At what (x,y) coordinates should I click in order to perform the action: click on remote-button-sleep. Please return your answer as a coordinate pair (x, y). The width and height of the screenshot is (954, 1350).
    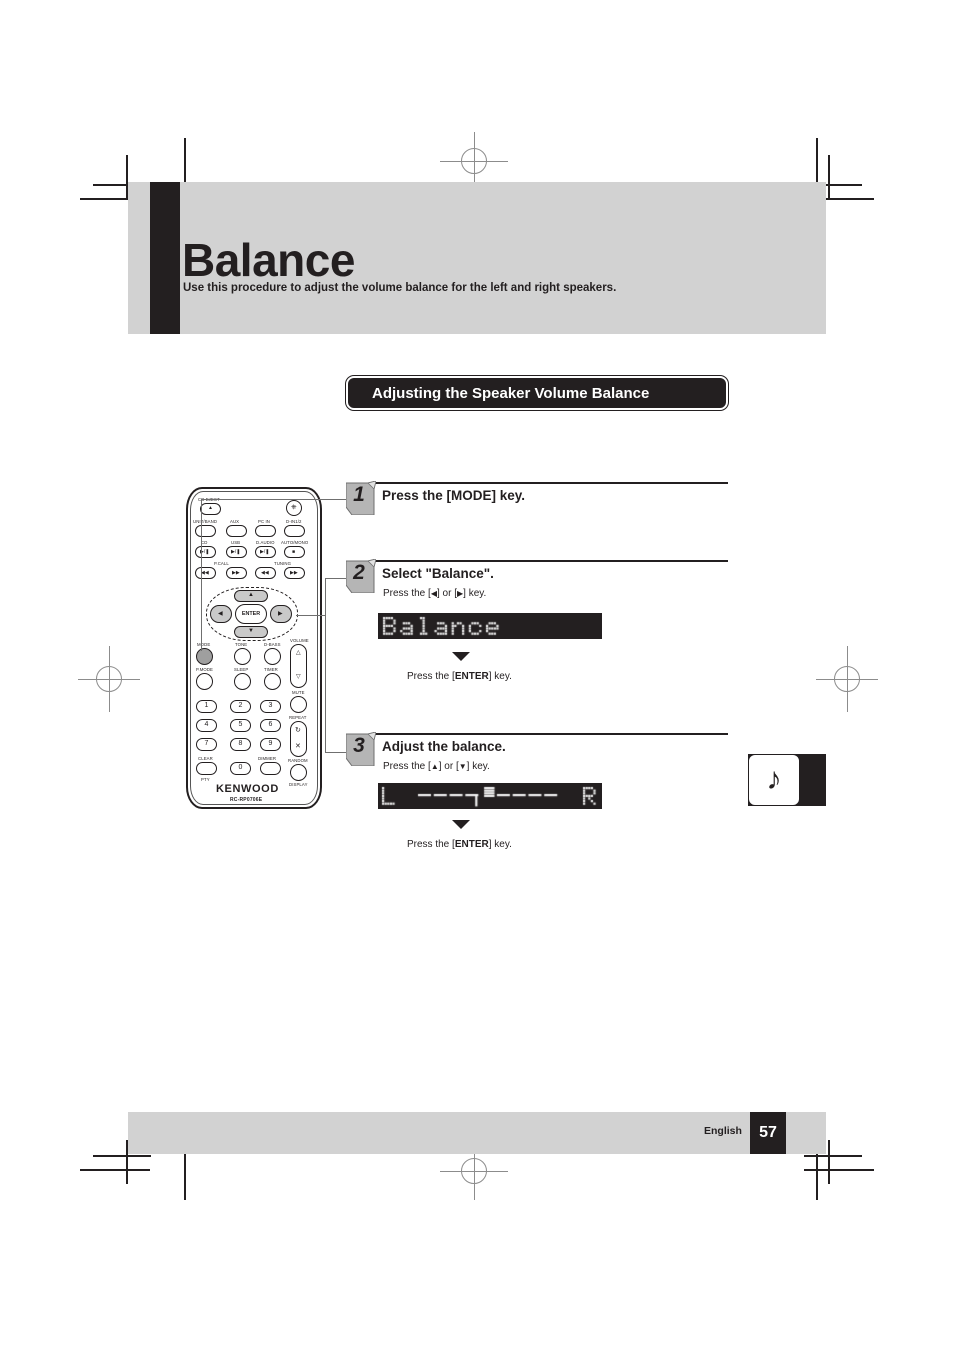
    Looking at the image, I should click on (242, 681).